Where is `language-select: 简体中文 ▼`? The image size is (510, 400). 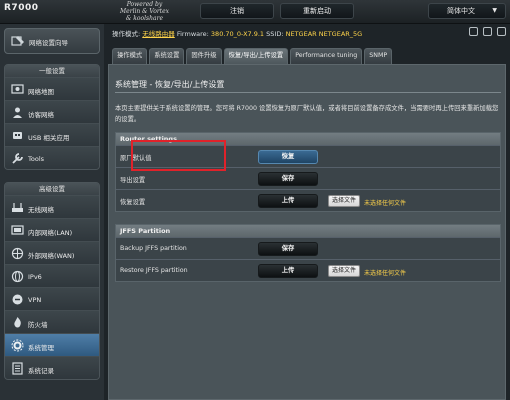
language-select: 简体中文 ▼ is located at coordinates (467, 11).